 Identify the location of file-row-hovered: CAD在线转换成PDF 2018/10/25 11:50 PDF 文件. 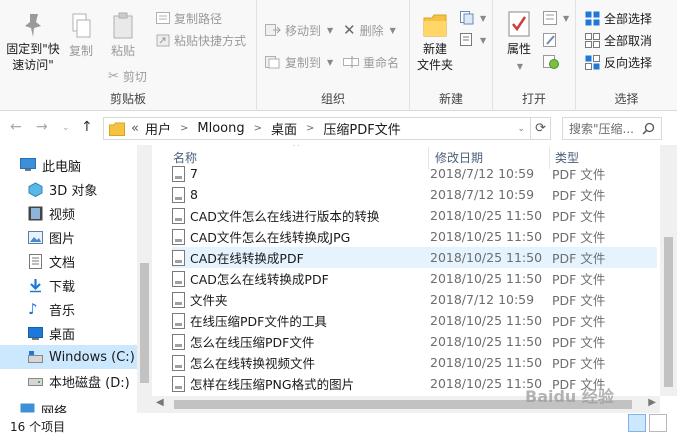
(414, 257).